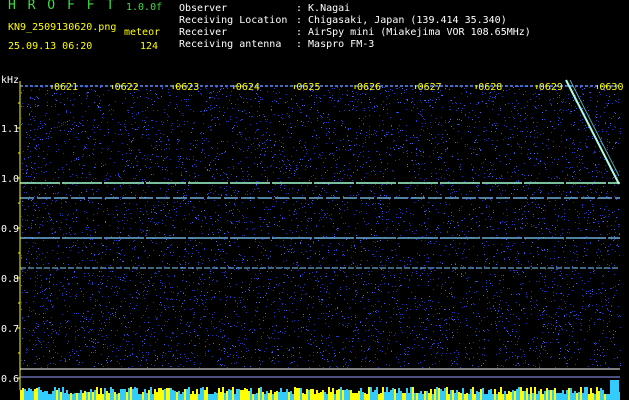 The width and height of the screenshot is (629, 400). I want to click on y-tick-label: 1.0, so click(10, 179).